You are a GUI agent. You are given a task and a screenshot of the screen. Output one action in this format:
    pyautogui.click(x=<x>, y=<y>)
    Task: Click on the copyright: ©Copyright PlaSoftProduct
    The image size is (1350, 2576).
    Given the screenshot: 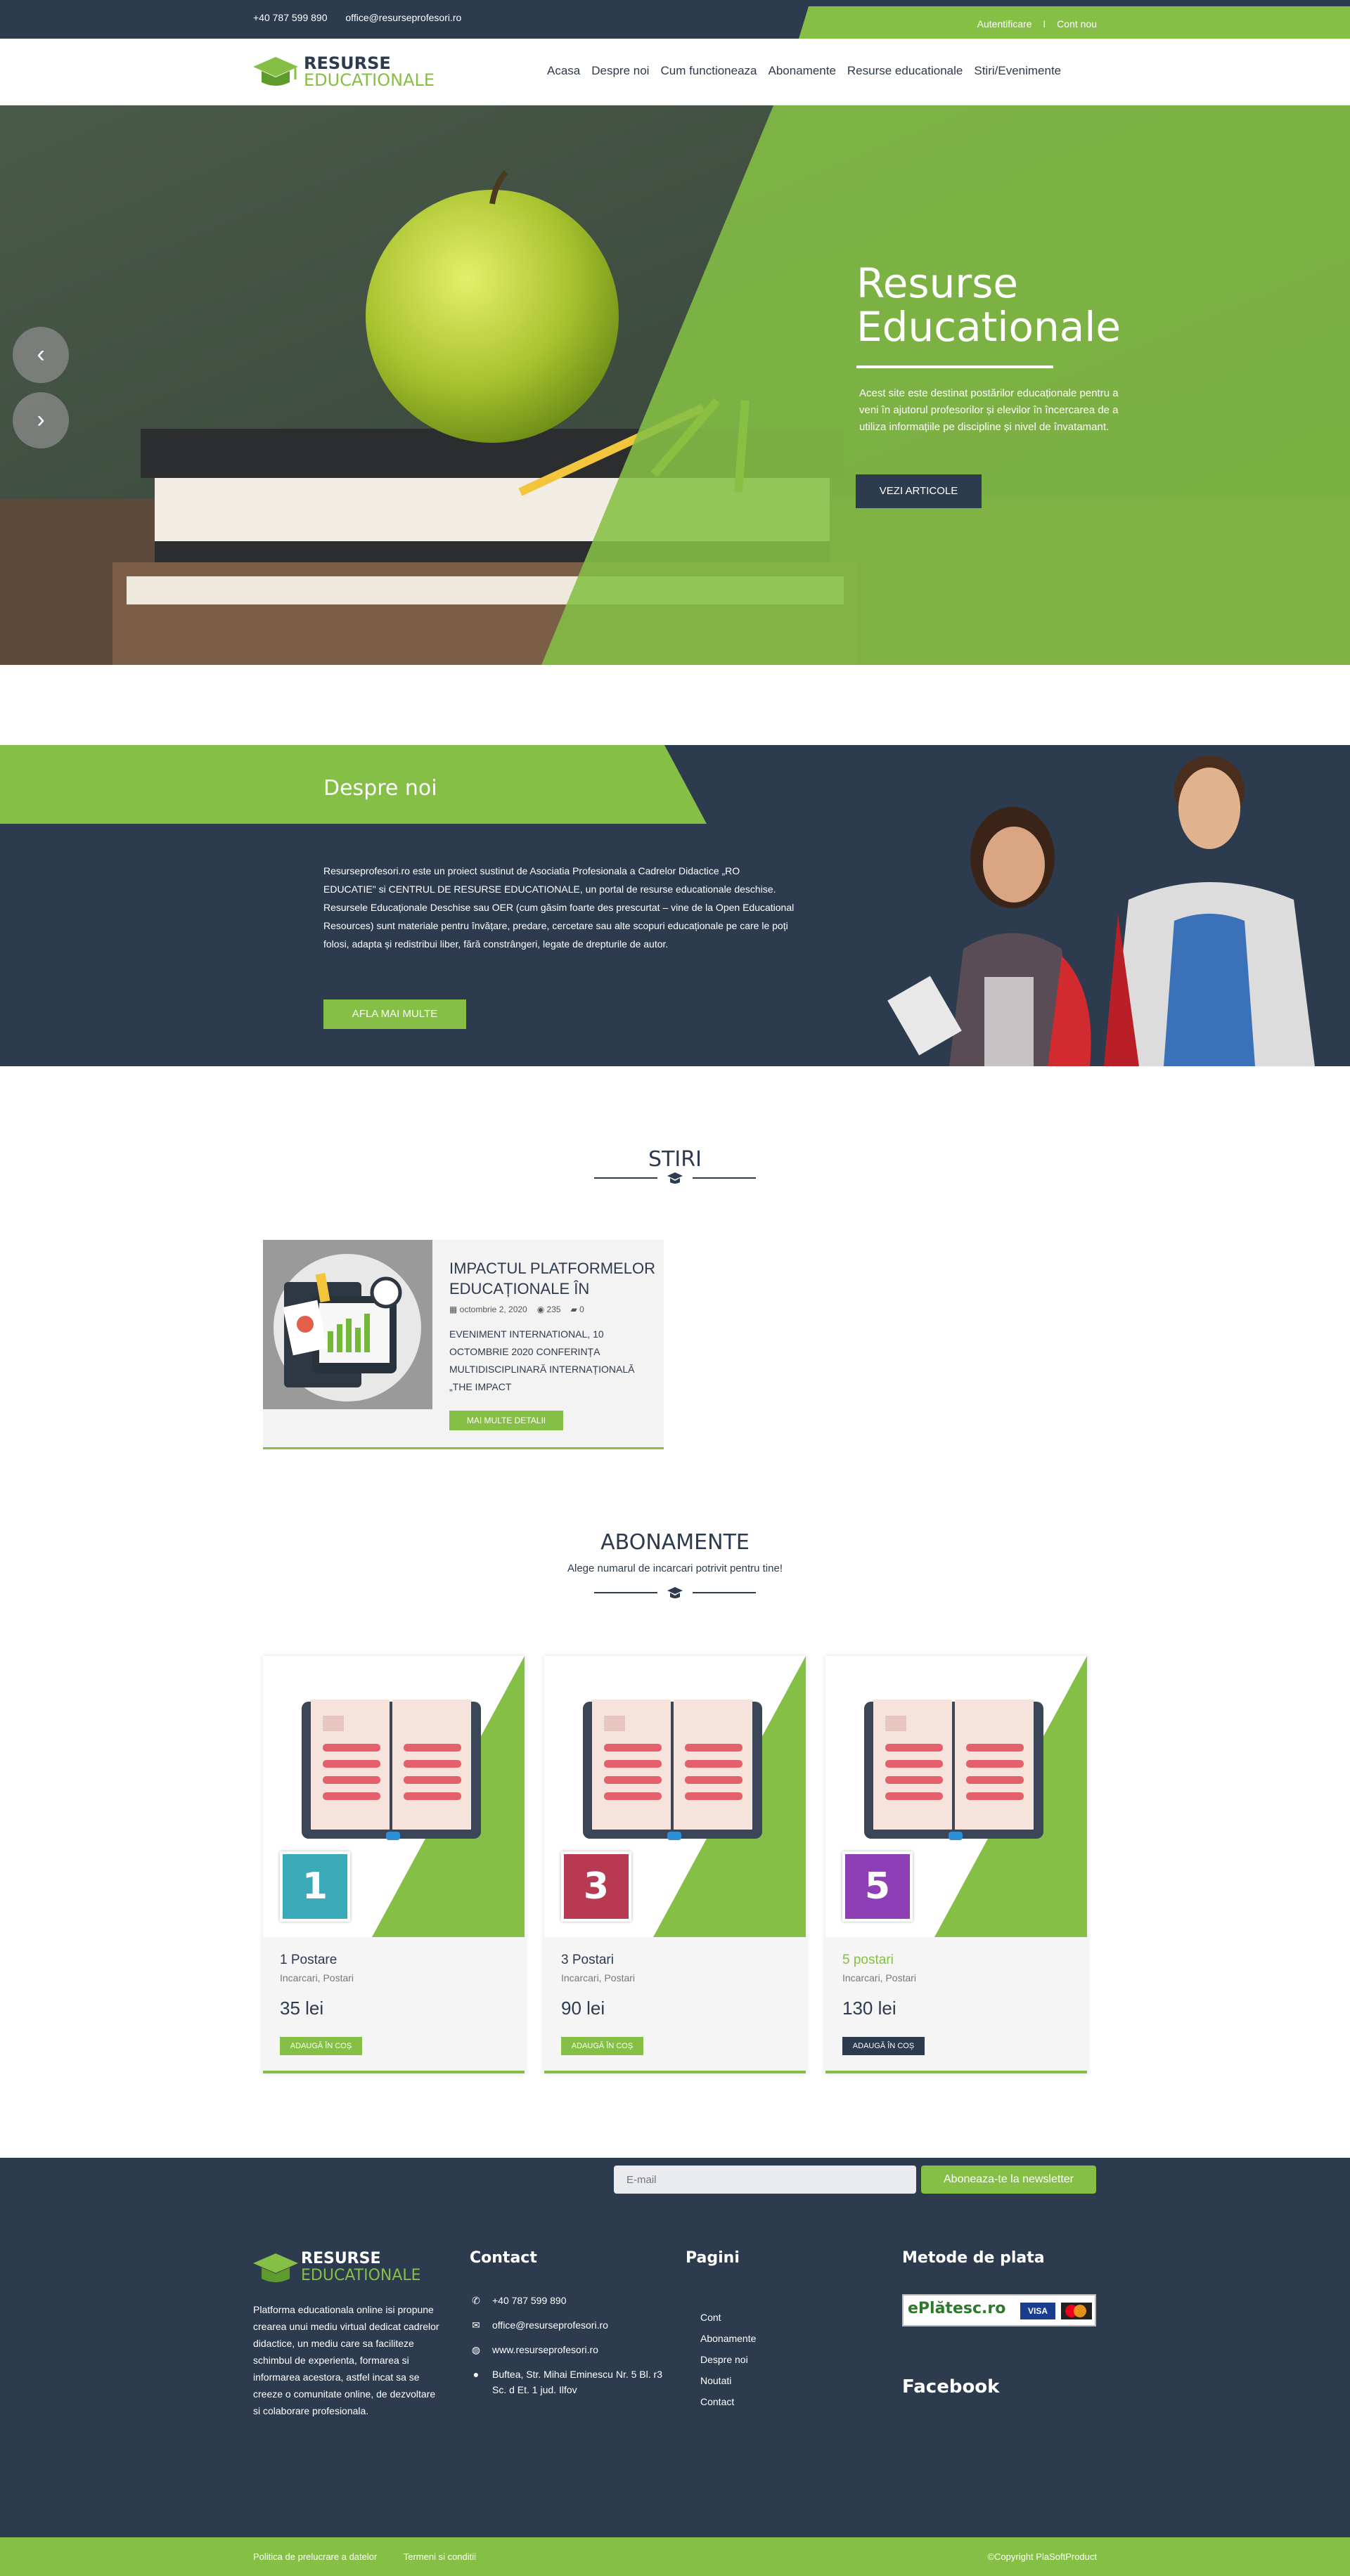 What is the action you would take?
    pyautogui.click(x=1042, y=2557)
    